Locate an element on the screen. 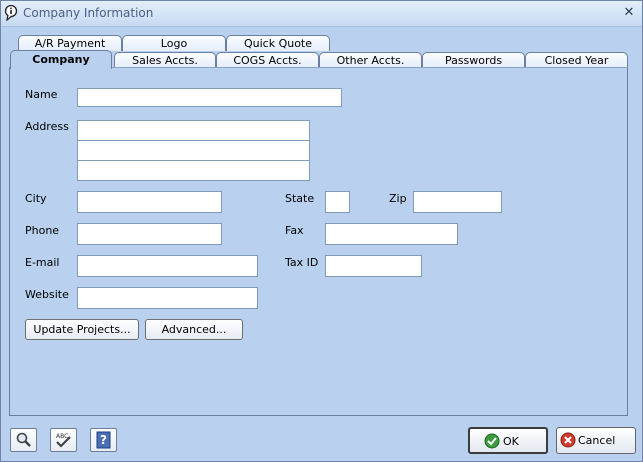 Image resolution: width=643 pixels, height=462 pixels. help-button: ? is located at coordinates (103, 440).